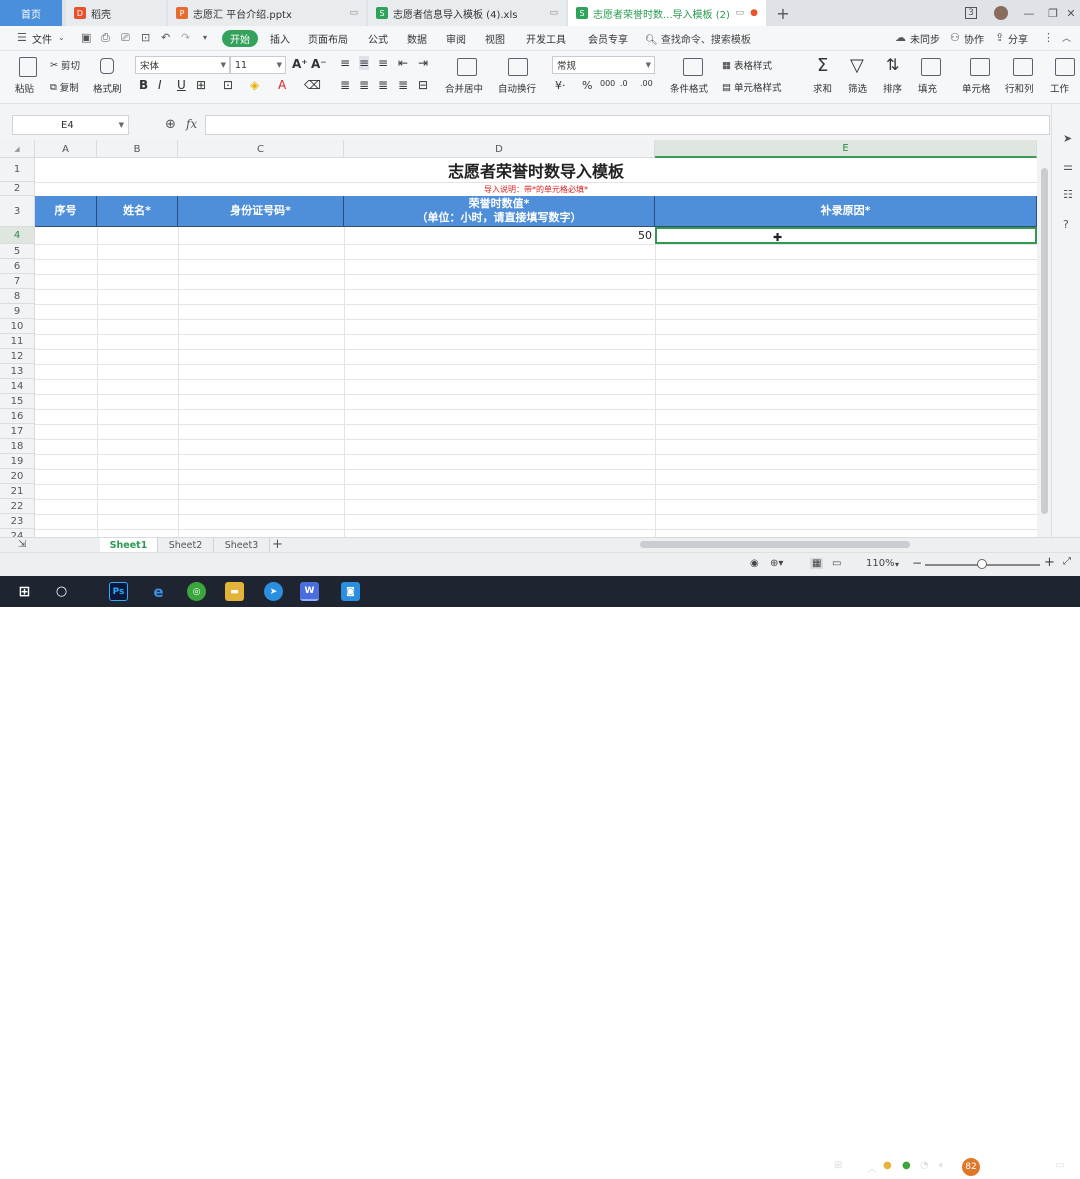  What do you see at coordinates (546, 38) in the screenshot?
I see `menu-developer: 开发工具` at bounding box center [546, 38].